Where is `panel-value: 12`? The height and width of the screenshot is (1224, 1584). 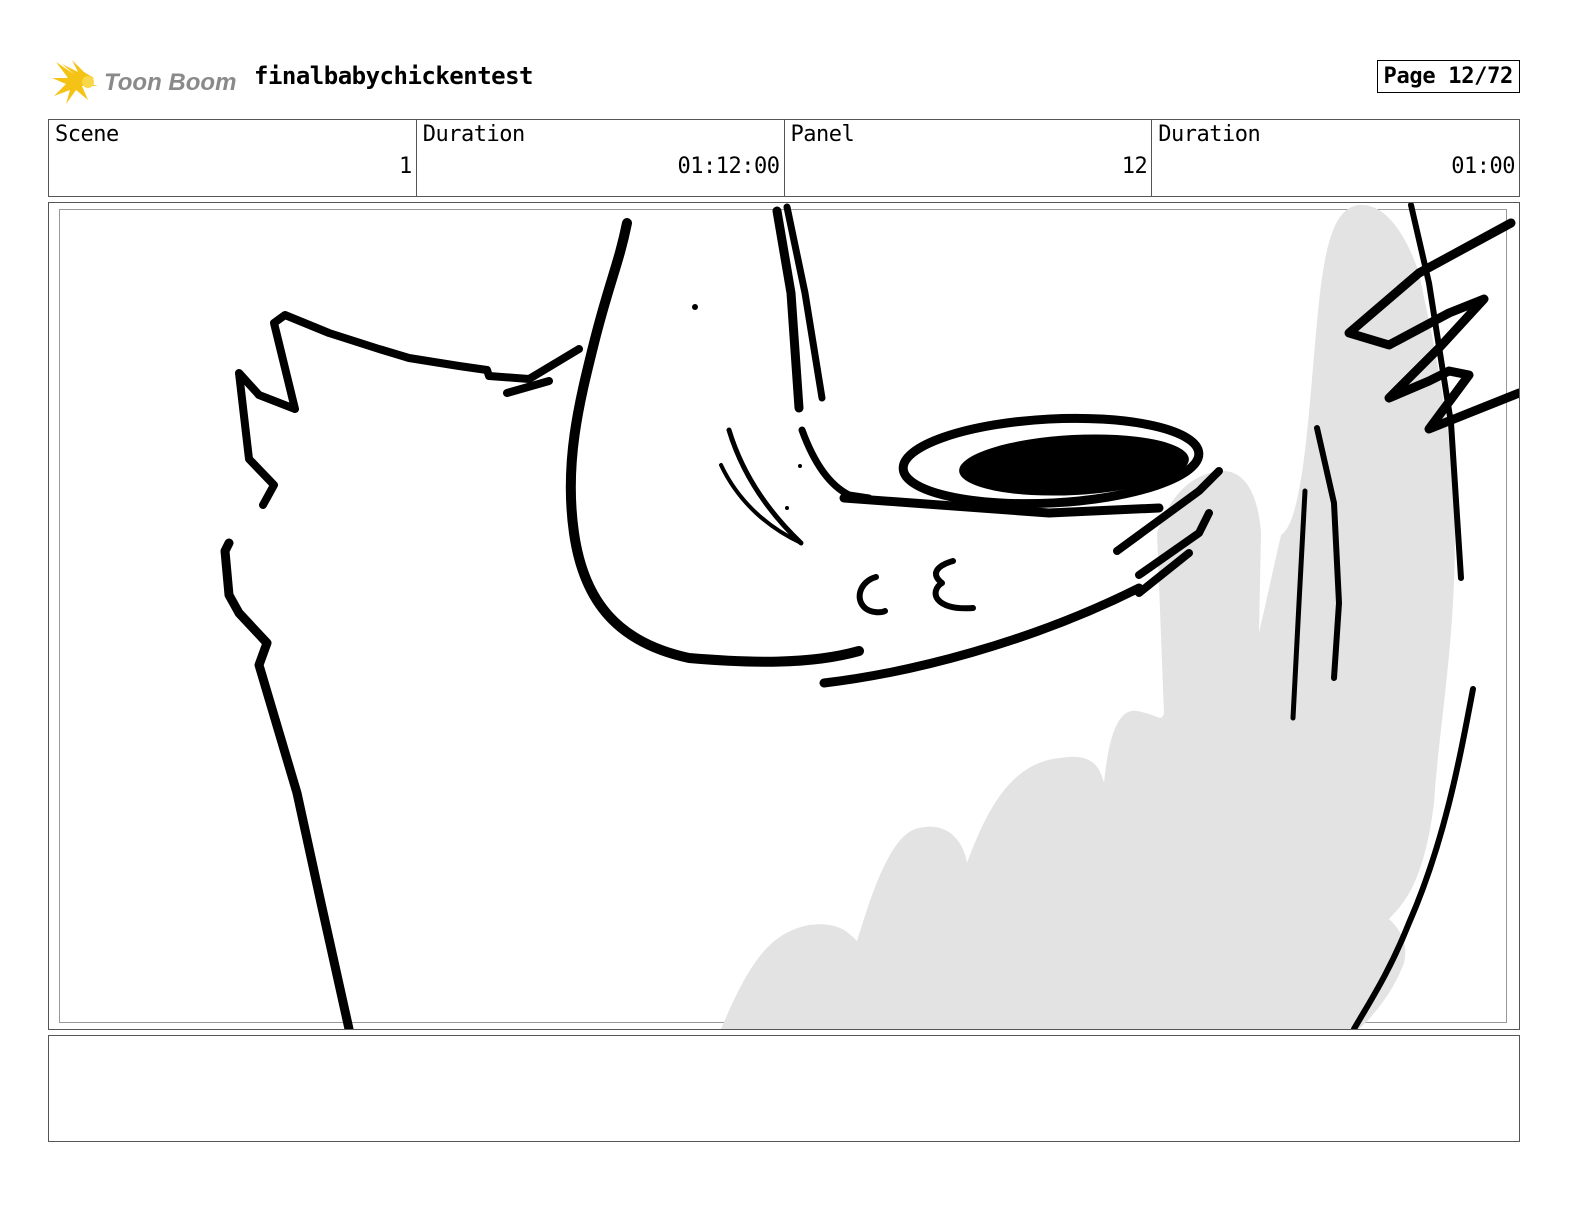 panel-value: 12 is located at coordinates (1134, 166).